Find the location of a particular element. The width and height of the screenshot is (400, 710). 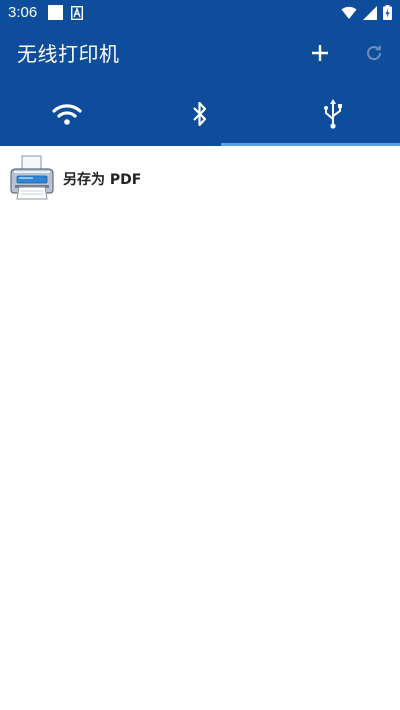

usb-icon is located at coordinates (333, 114).